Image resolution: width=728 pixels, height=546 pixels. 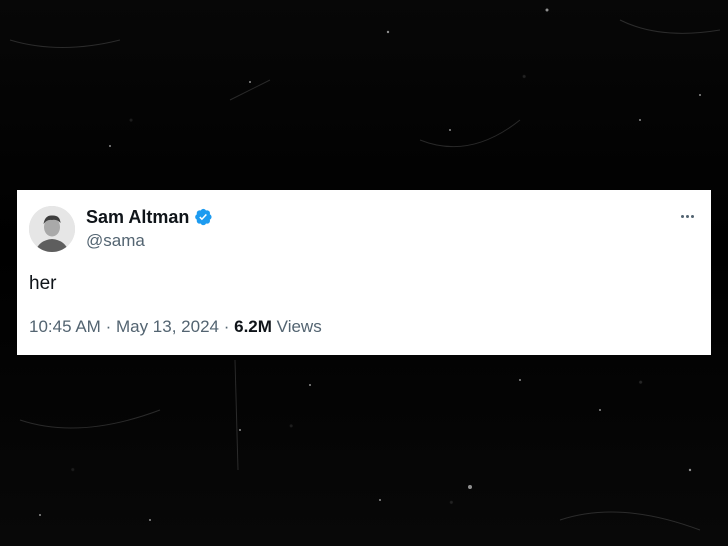 I want to click on tweet-time: 10:45 AM, so click(x=65, y=326).